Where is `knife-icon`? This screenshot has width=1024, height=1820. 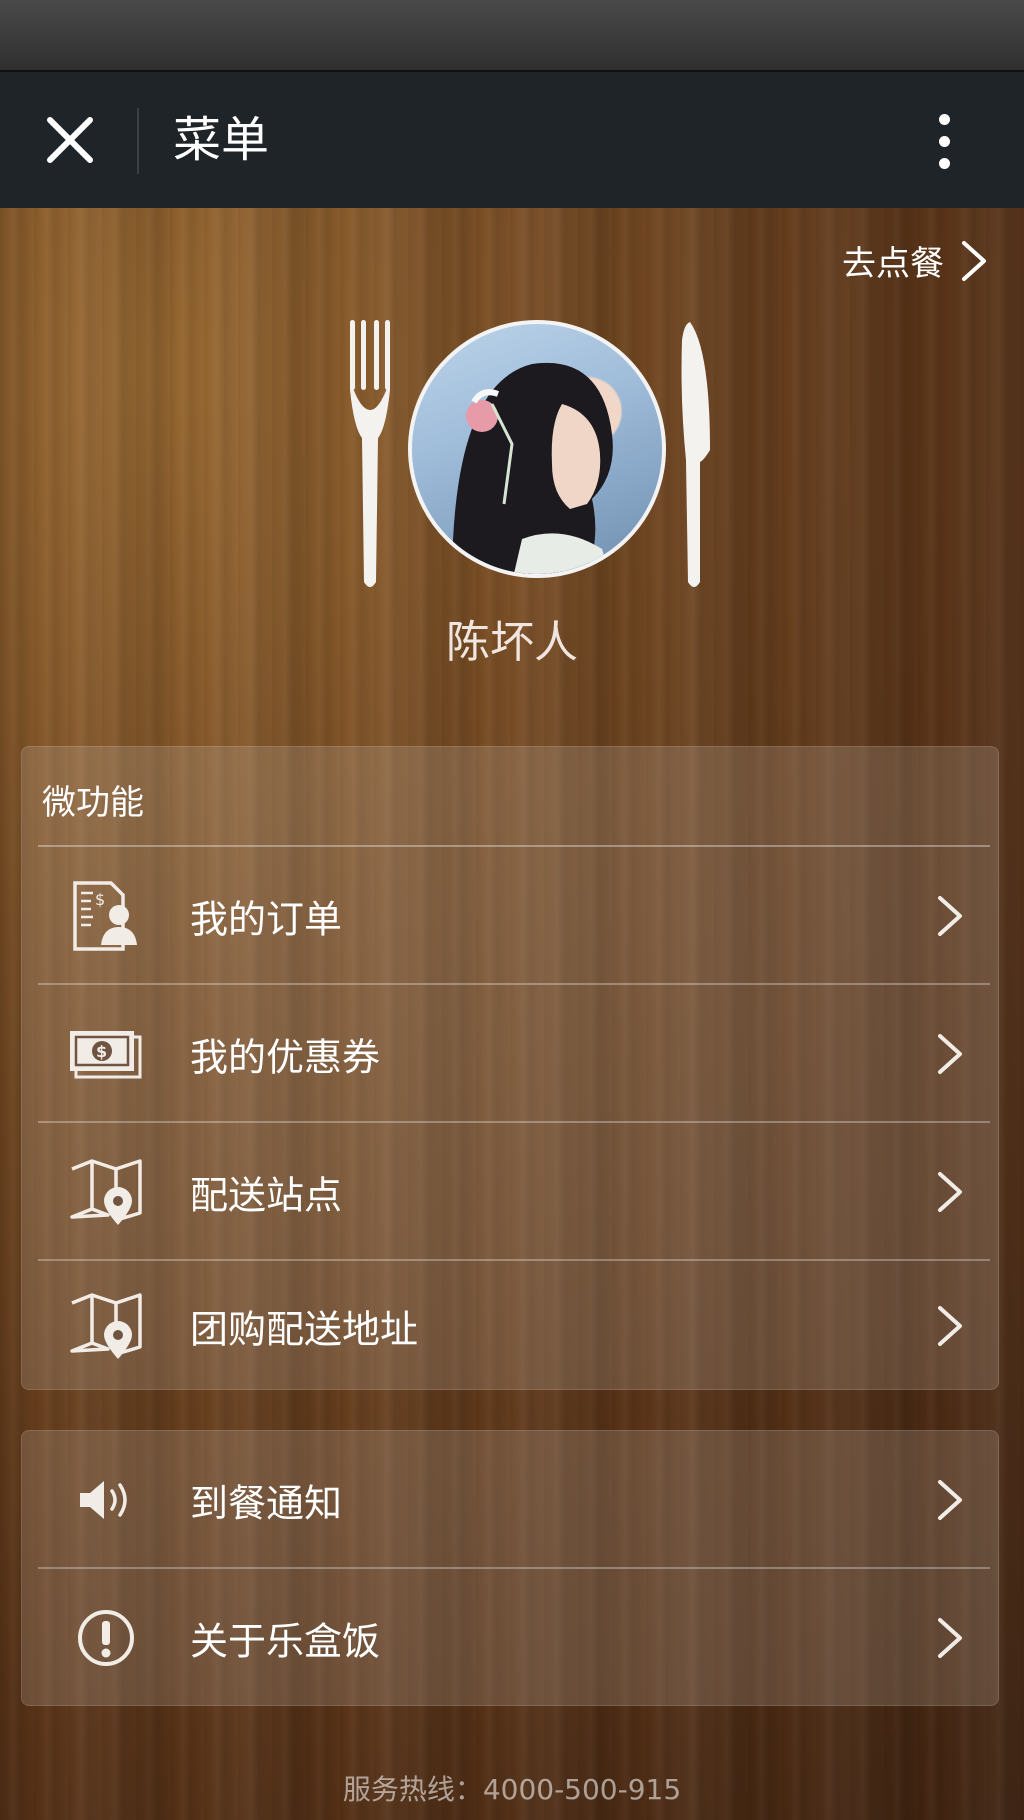 knife-icon is located at coordinates (695, 454).